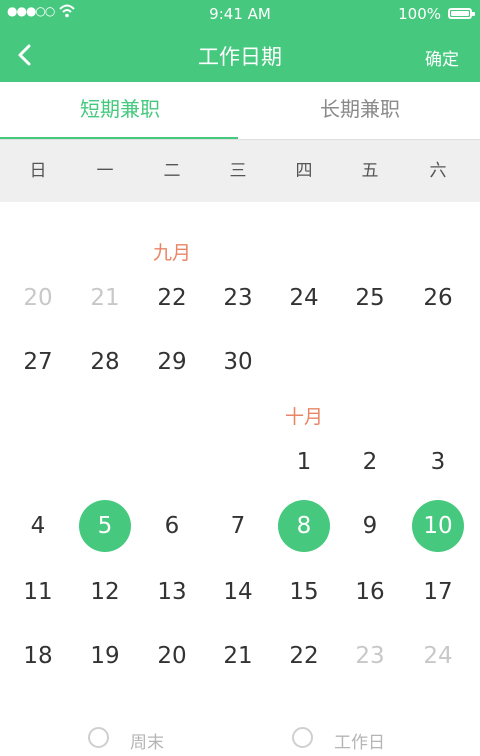  What do you see at coordinates (105, 592) in the screenshot?
I see `day-cell: 12` at bounding box center [105, 592].